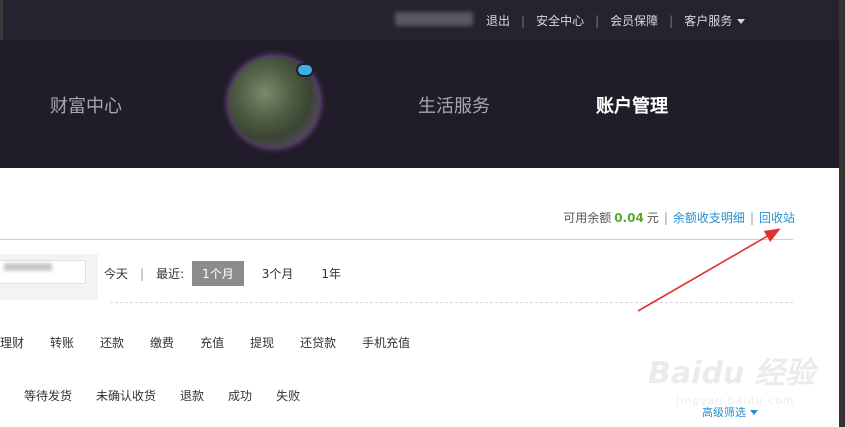 The image size is (845, 427). What do you see at coordinates (12, 342) in the screenshot?
I see `type-wealth: 理财` at bounding box center [12, 342].